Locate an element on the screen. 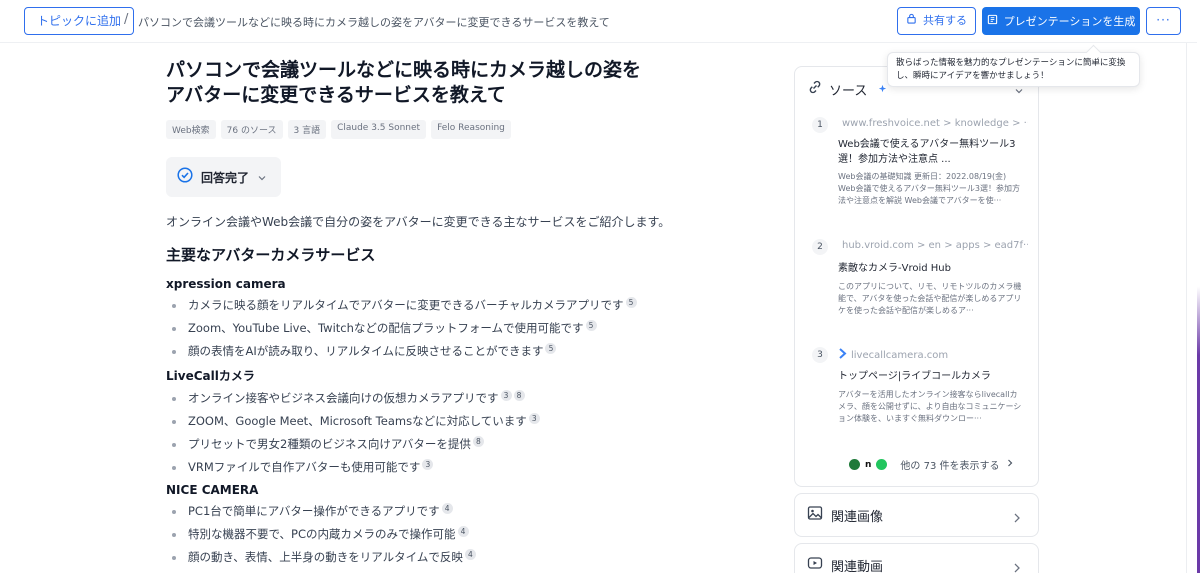 The height and width of the screenshot is (573, 1200). list-item-text: 特別な機器不要で、PCの内蔵カメラのみで操作可能 is located at coordinates (322, 534).